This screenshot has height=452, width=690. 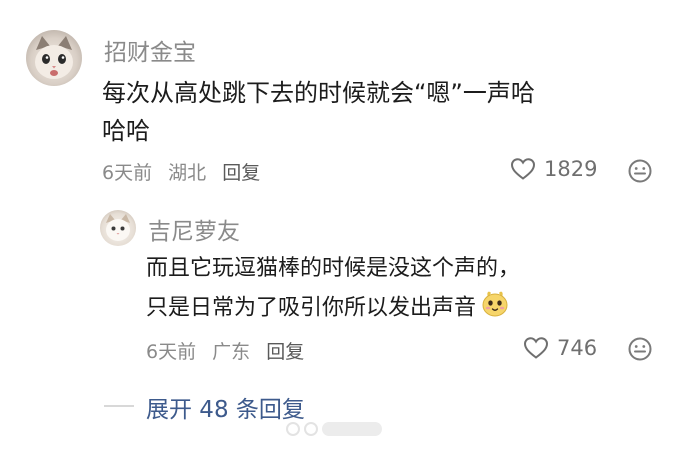 I want to click on comment-emoji-react-button, so click(x=640, y=173).